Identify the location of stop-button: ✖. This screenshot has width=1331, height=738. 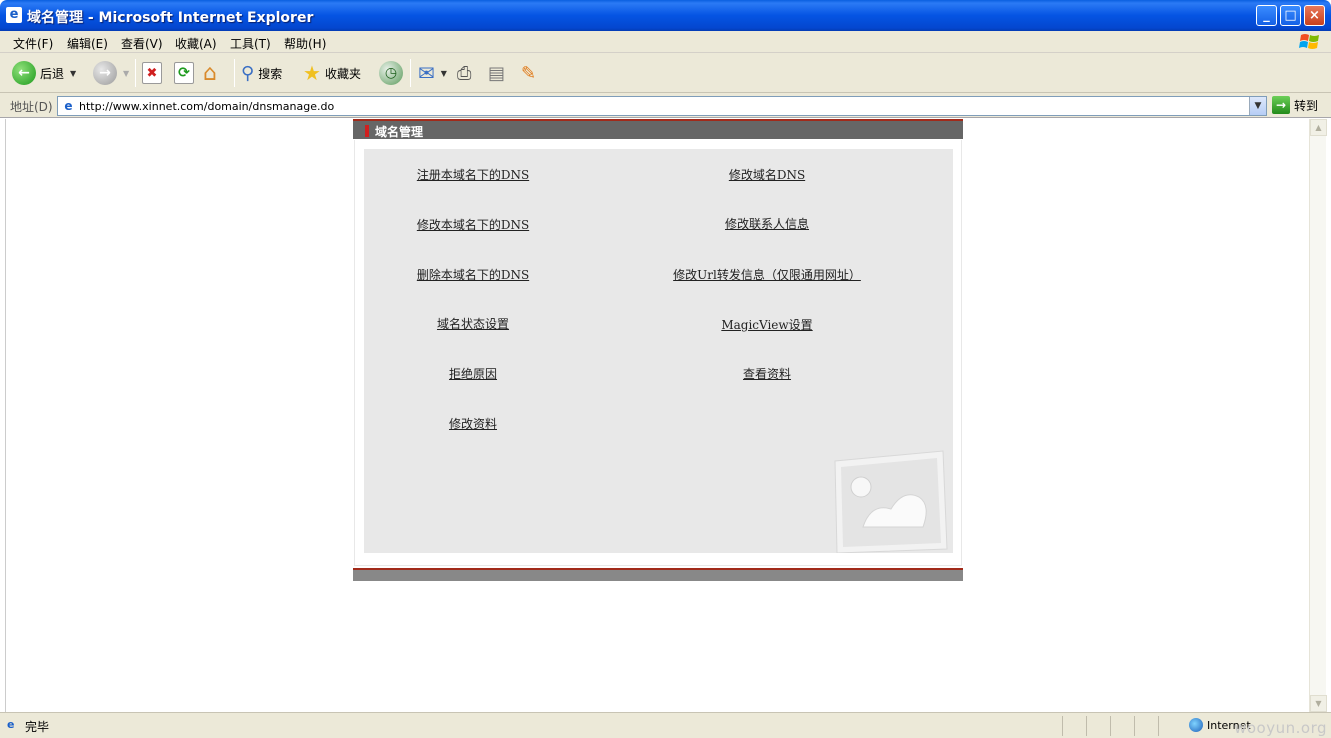
(152, 73).